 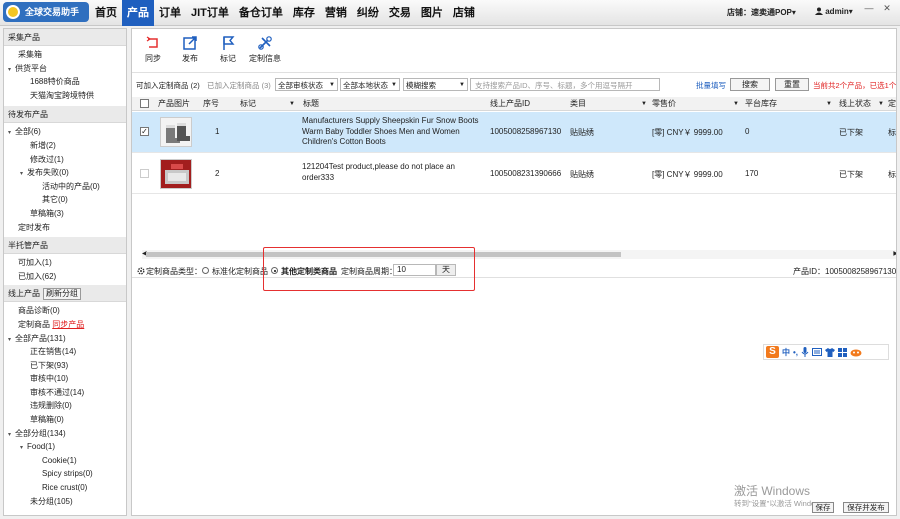 I want to click on sidebar-section-semi: 半托管产品, so click(x=65, y=246).